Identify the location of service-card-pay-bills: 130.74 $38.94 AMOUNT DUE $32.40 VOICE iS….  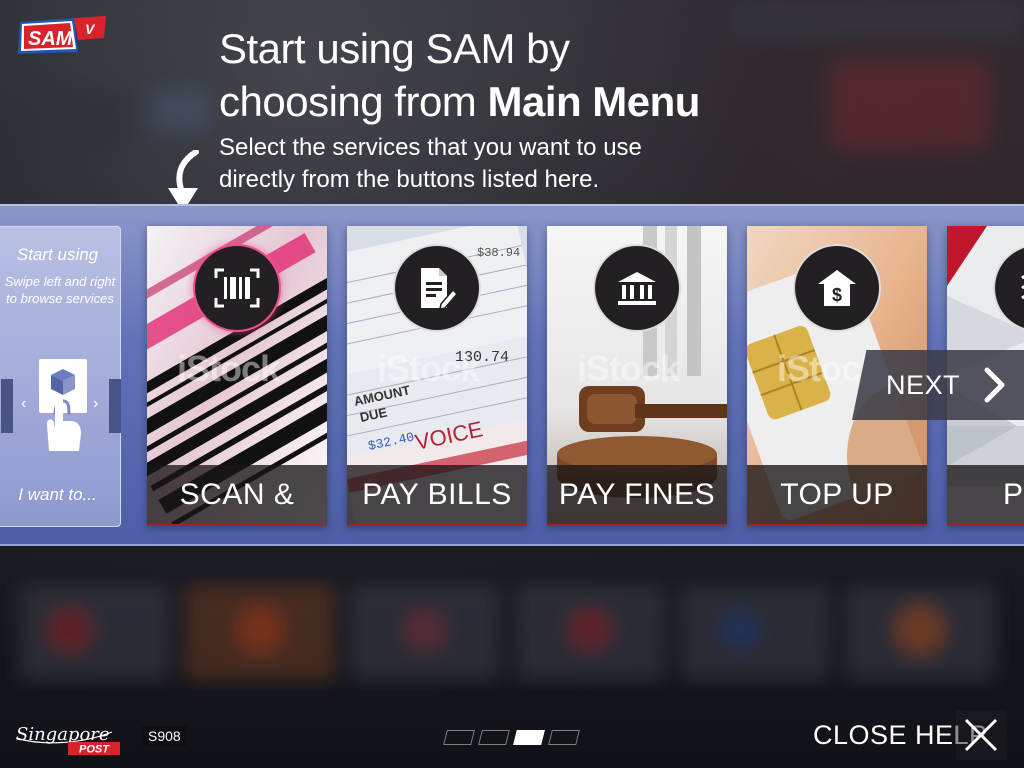
(437, 376).